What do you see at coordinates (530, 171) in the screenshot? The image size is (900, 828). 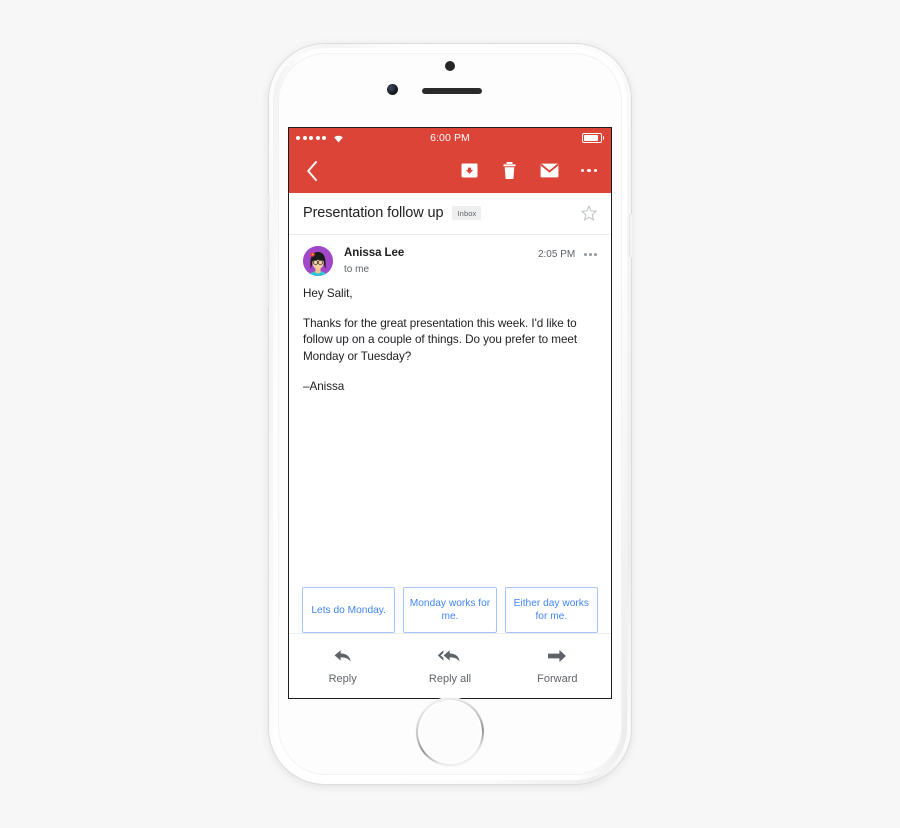 I see `app-bar-actions` at bounding box center [530, 171].